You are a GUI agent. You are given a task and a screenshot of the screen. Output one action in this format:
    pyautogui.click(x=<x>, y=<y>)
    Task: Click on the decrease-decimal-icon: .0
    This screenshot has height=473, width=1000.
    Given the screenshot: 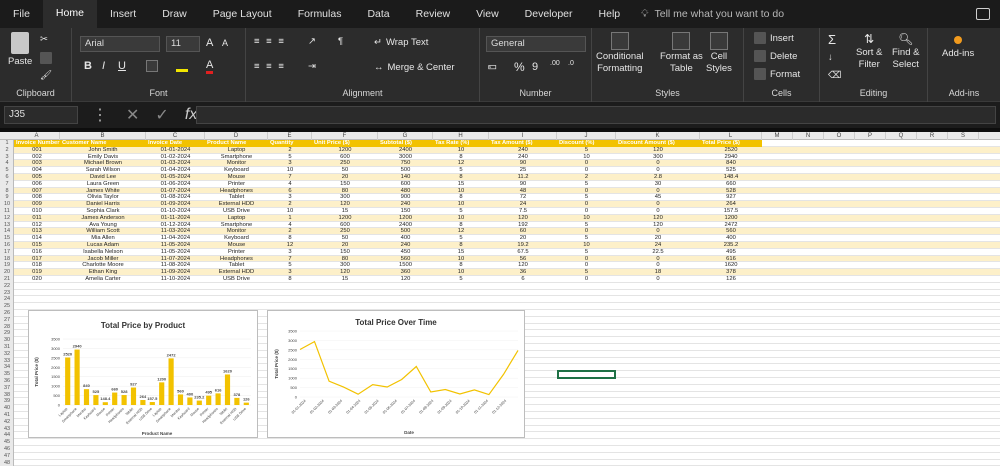 What is the action you would take?
    pyautogui.click(x=571, y=63)
    